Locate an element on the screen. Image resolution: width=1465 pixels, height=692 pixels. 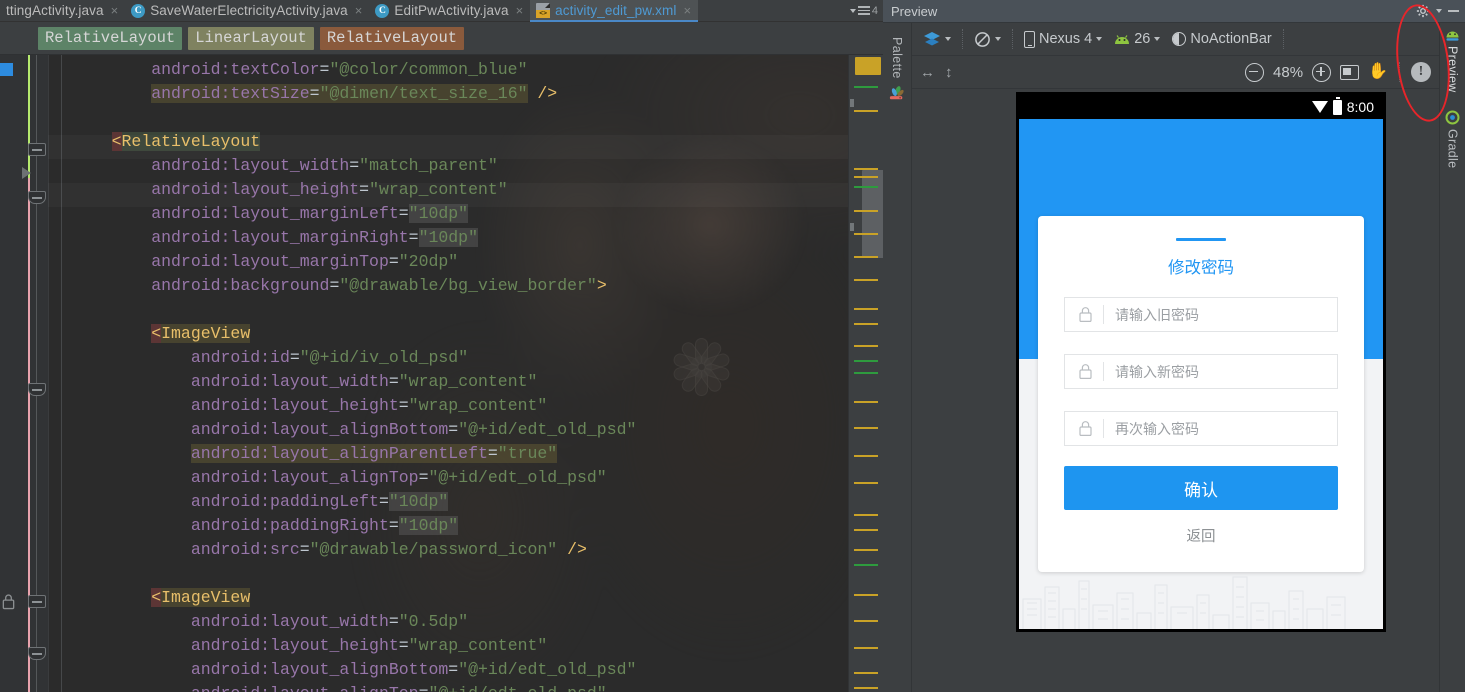
android-preview-icon is located at coordinates (1452, 36).